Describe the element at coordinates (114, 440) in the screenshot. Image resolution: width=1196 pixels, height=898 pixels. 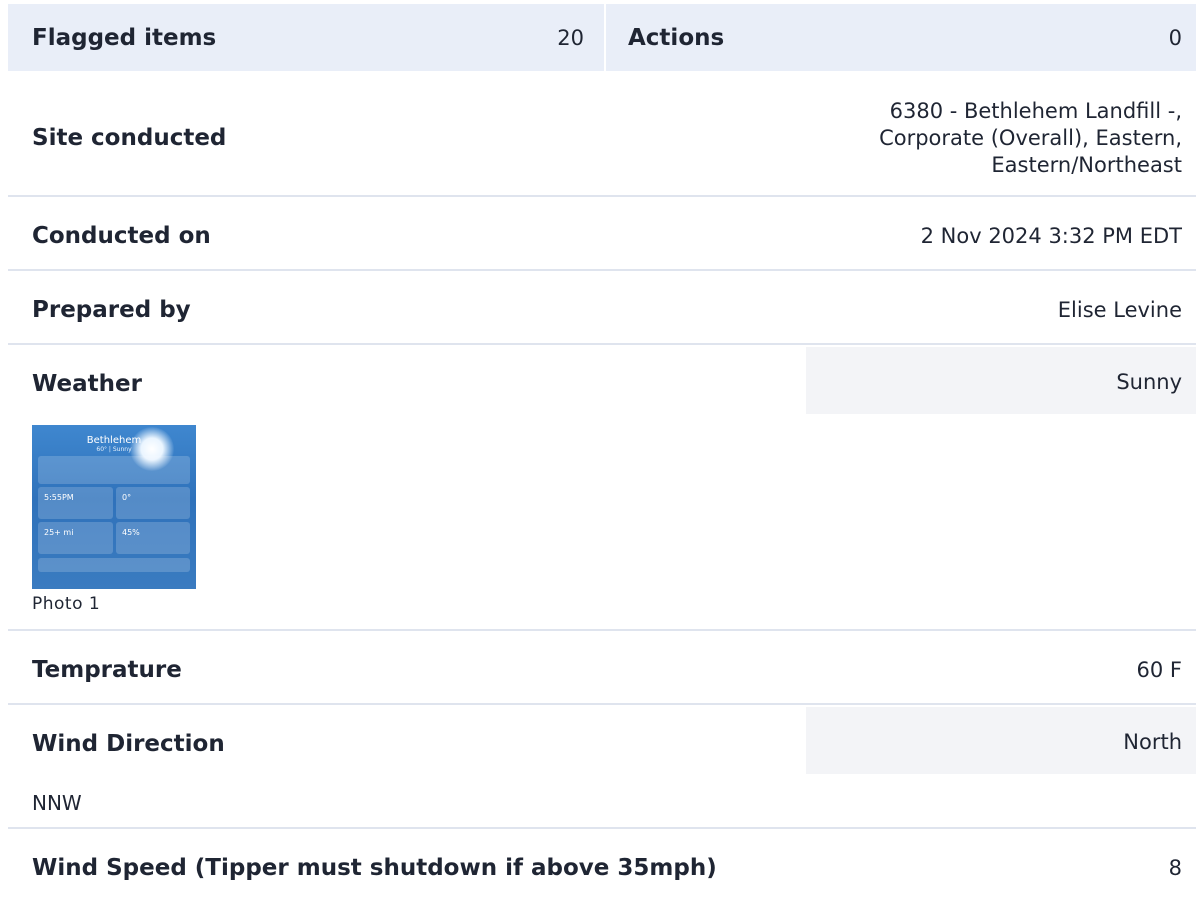
I see `photo-city: Bethlehem` at that location.